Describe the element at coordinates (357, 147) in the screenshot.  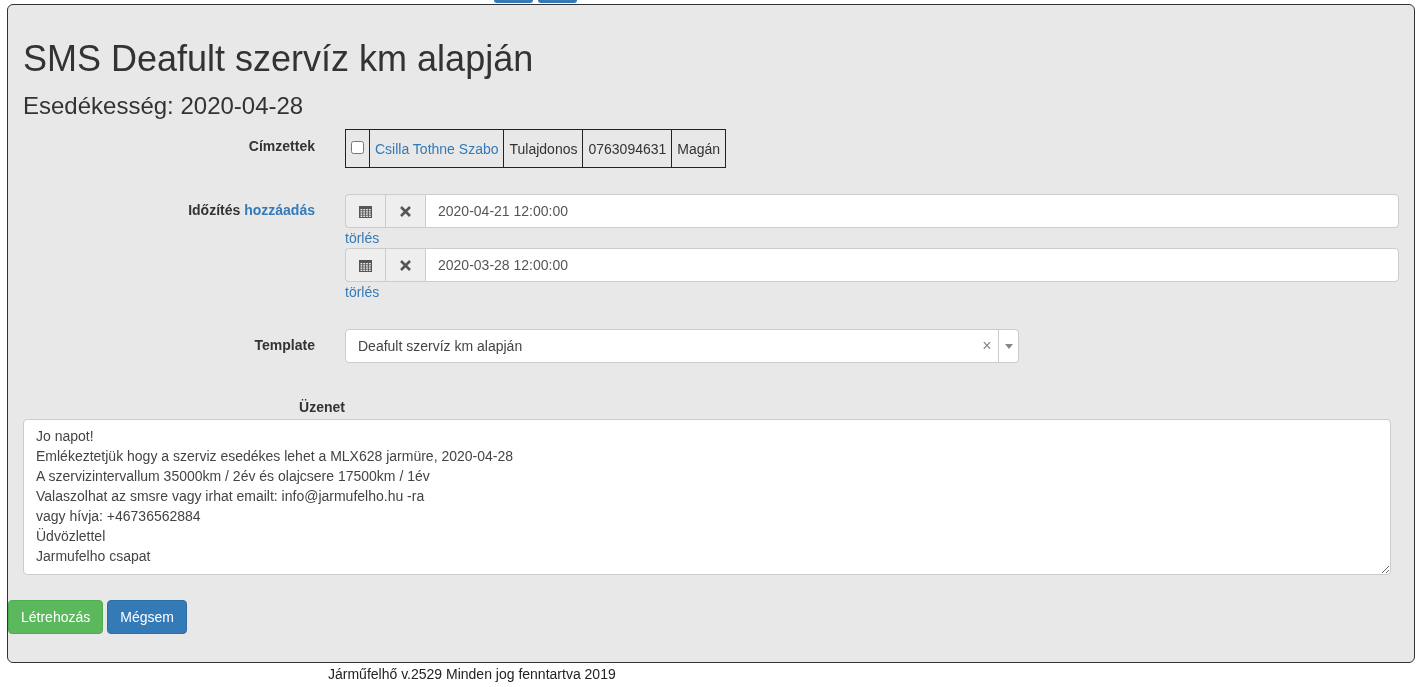
I see `checkbox` at that location.